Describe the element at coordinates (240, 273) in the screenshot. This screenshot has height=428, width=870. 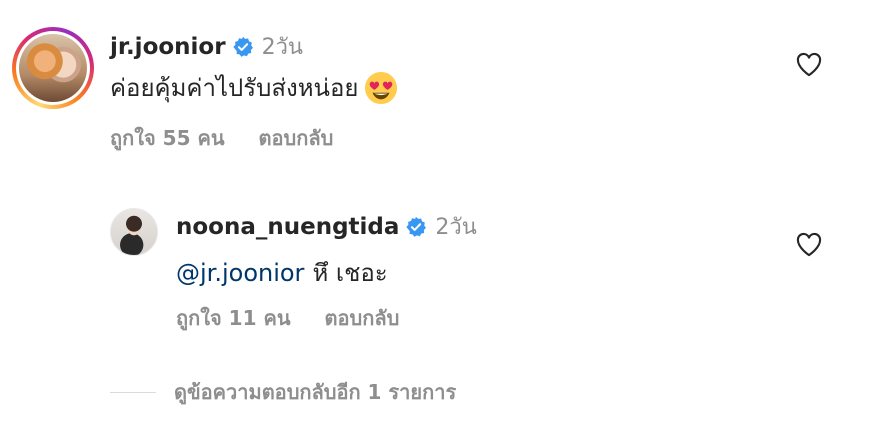
I see `mention-link: @jr.joonior` at that location.